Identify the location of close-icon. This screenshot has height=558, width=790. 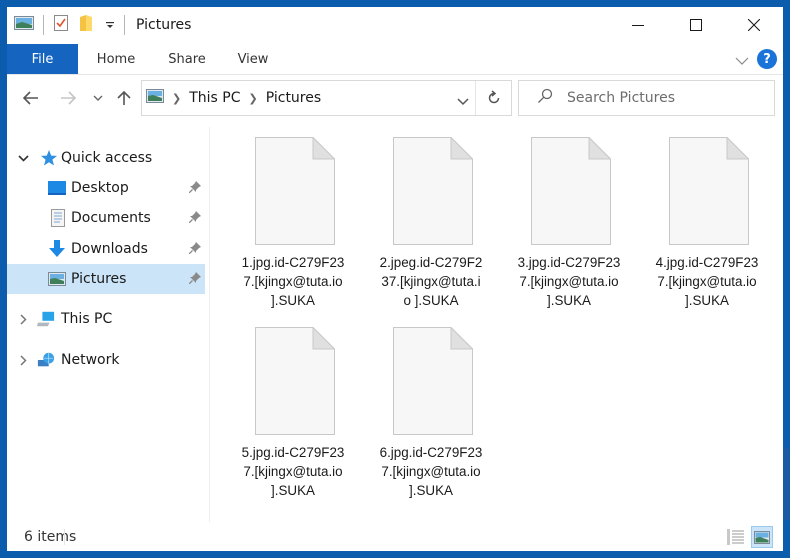
(754, 25).